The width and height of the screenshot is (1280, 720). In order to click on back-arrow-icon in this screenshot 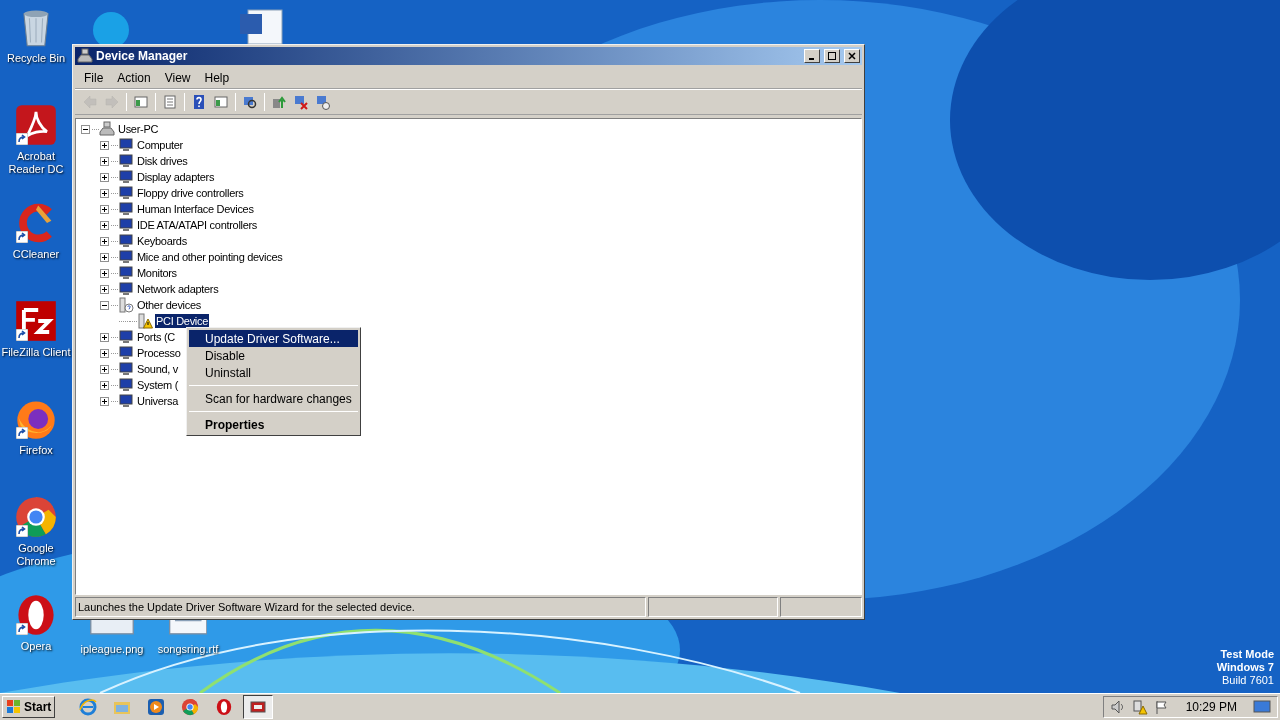, I will do `click(90, 102)`.